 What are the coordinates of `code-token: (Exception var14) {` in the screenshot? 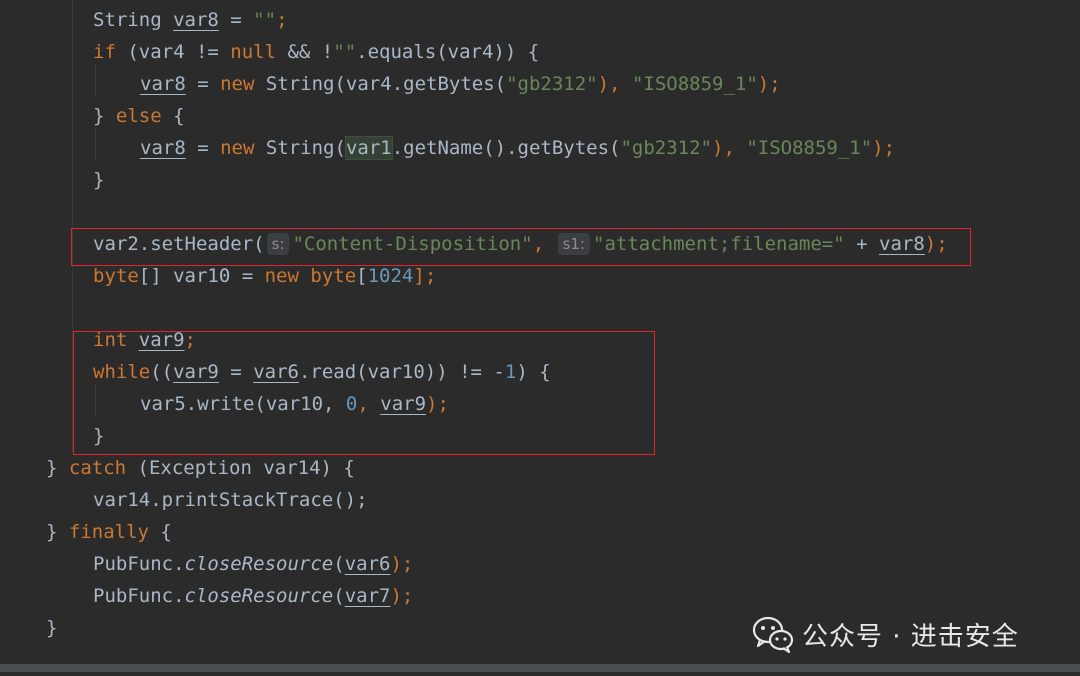 It's located at (240, 468).